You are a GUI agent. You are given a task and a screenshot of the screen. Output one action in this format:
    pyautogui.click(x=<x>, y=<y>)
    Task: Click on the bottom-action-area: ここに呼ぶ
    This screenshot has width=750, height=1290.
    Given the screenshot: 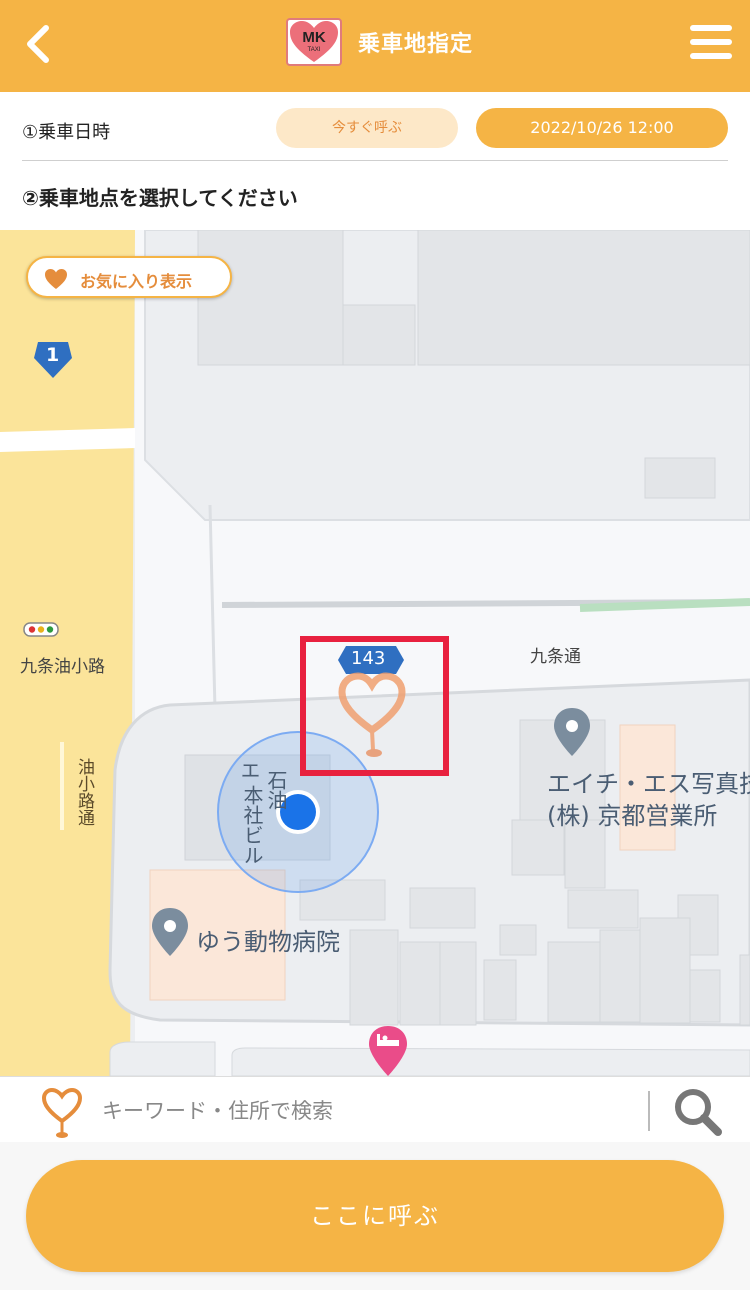 What is the action you would take?
    pyautogui.click(x=375, y=1216)
    